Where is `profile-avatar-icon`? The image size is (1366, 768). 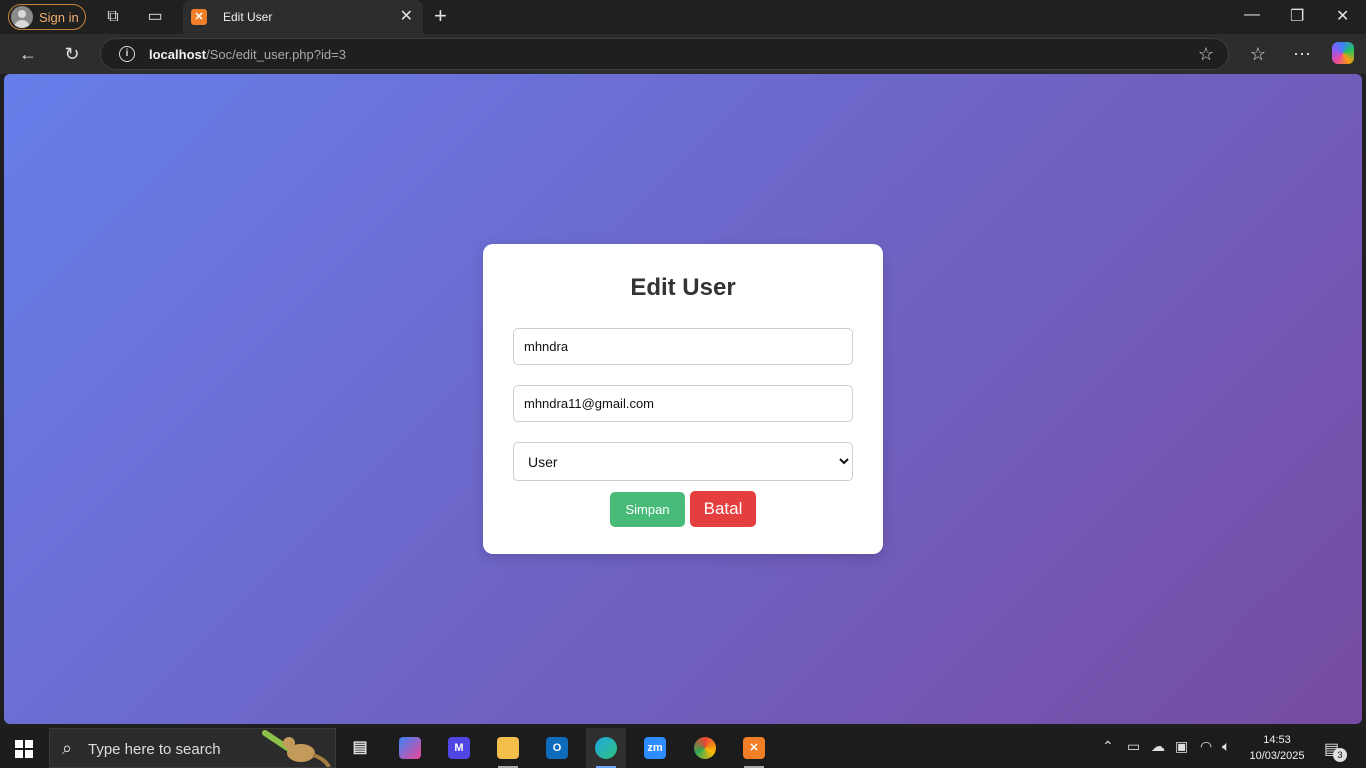
profile-avatar-icon is located at coordinates (22, 17).